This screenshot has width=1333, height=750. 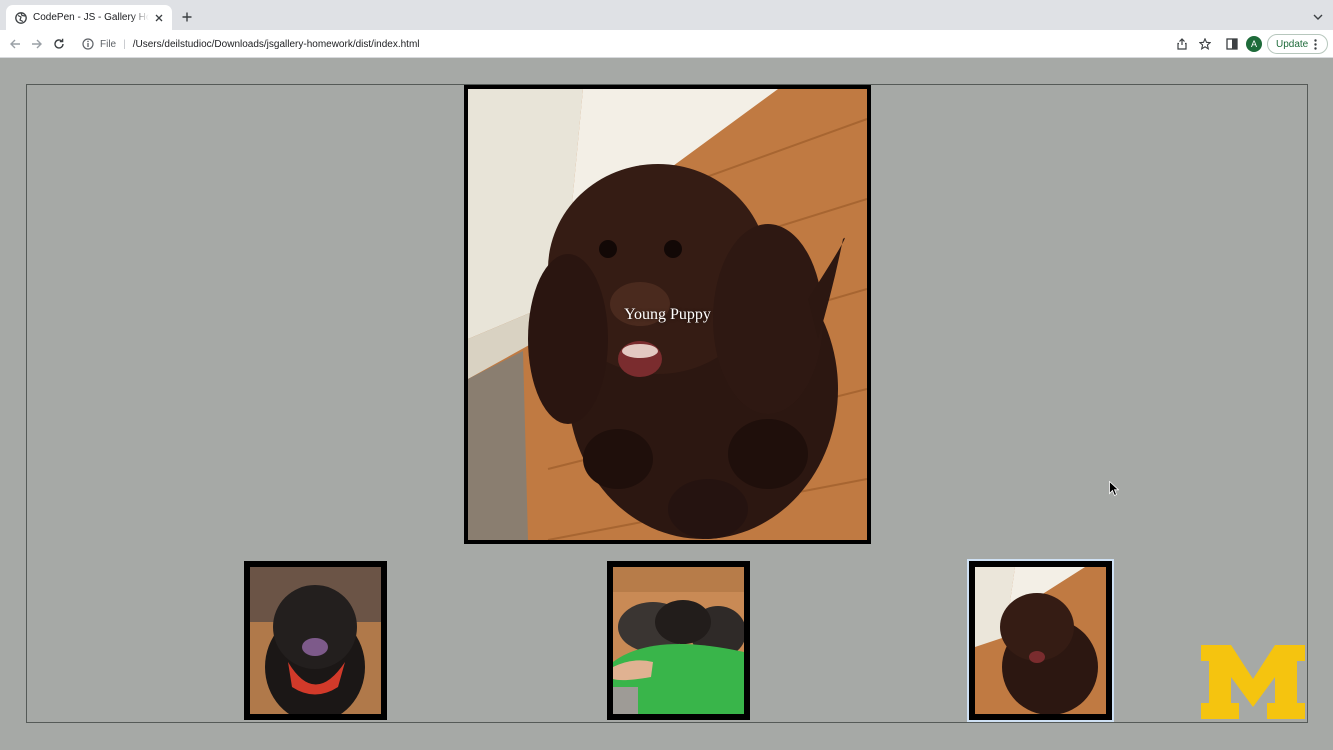 What do you see at coordinates (15, 44) in the screenshot?
I see `back-icon` at bounding box center [15, 44].